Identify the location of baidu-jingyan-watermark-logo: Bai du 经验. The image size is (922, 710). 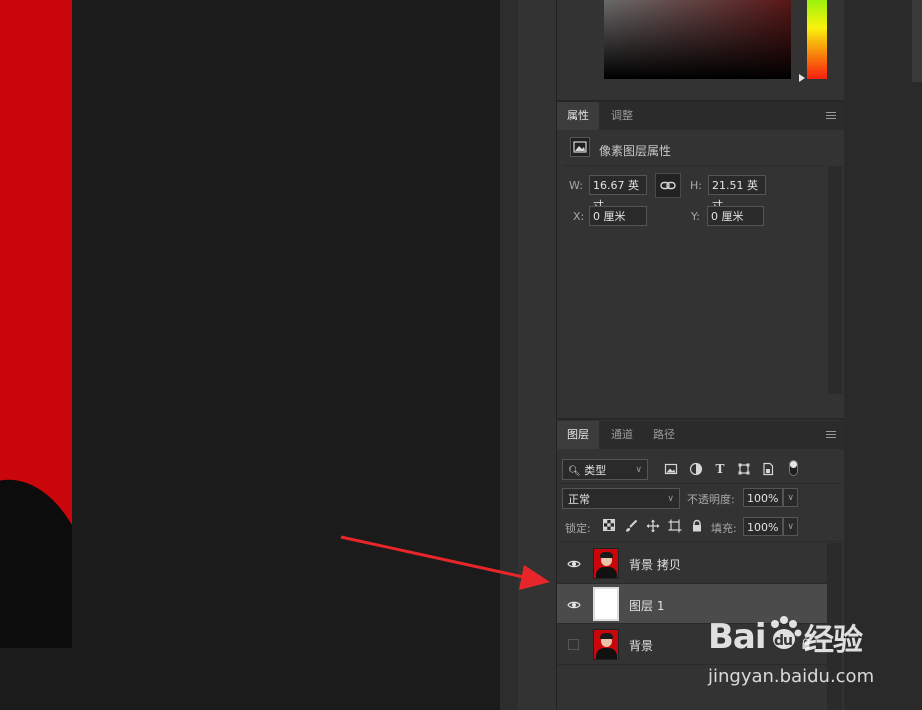
(793, 639).